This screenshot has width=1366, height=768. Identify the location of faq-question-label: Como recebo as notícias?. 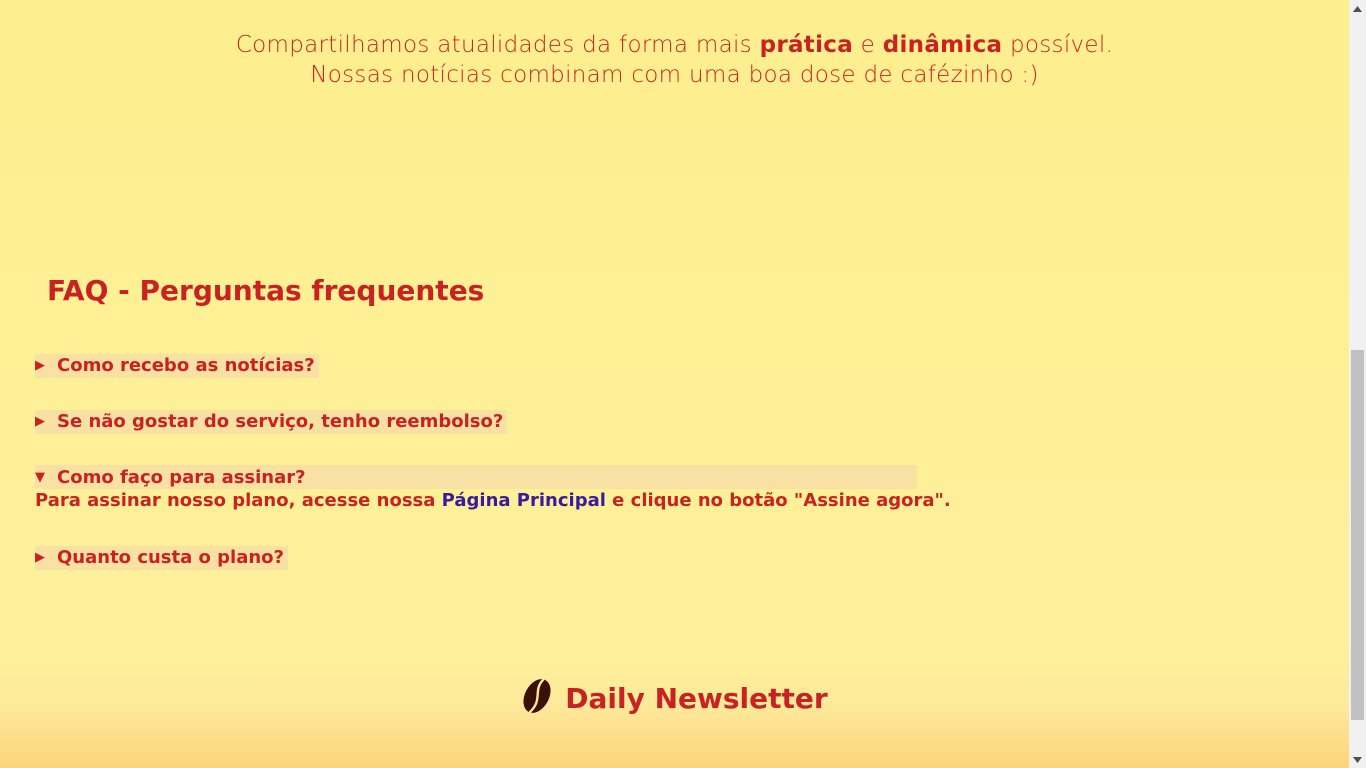
(186, 365).